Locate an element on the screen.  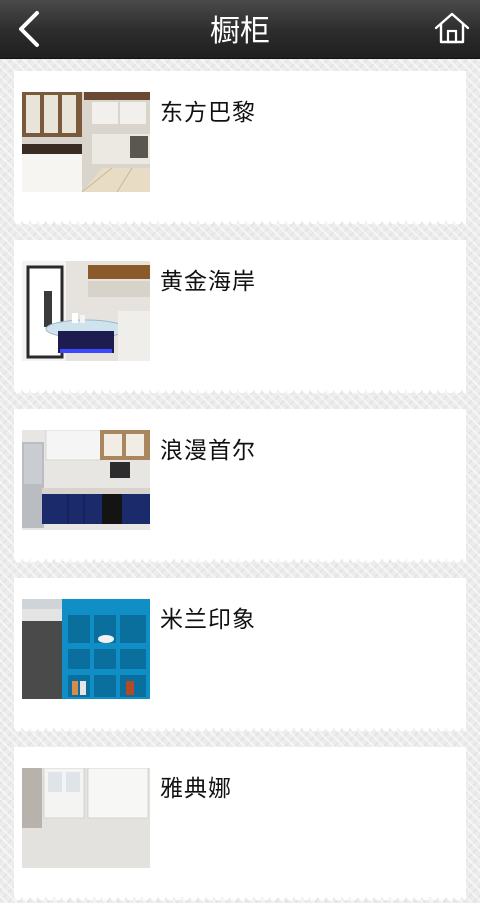
item-title: 浪漫首尔 is located at coordinates (208, 451).